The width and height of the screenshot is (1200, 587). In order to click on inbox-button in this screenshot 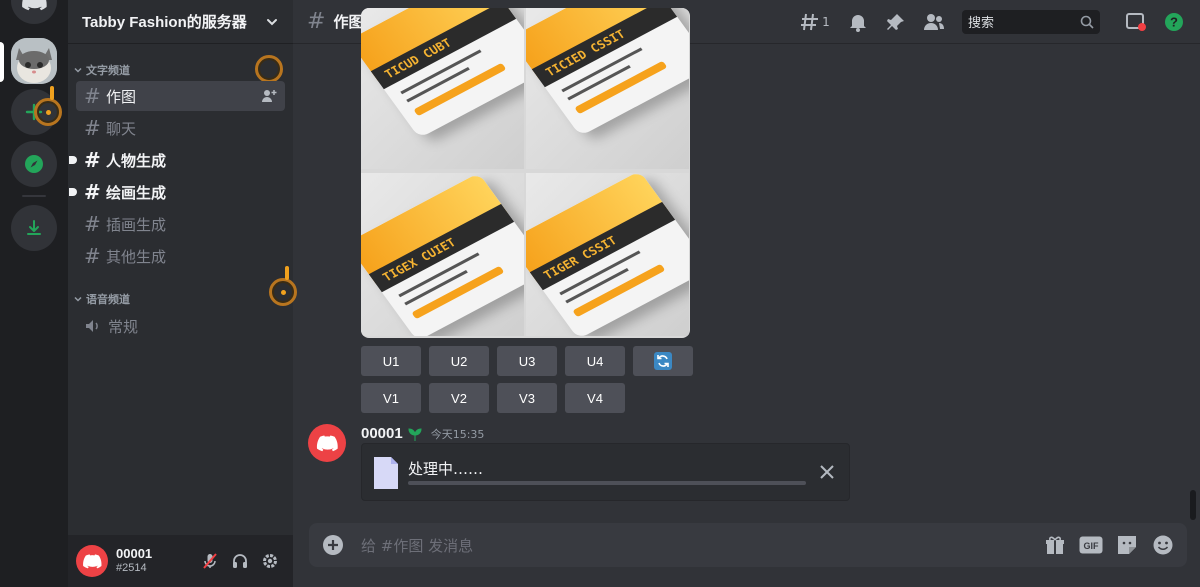, I will do `click(1136, 22)`.